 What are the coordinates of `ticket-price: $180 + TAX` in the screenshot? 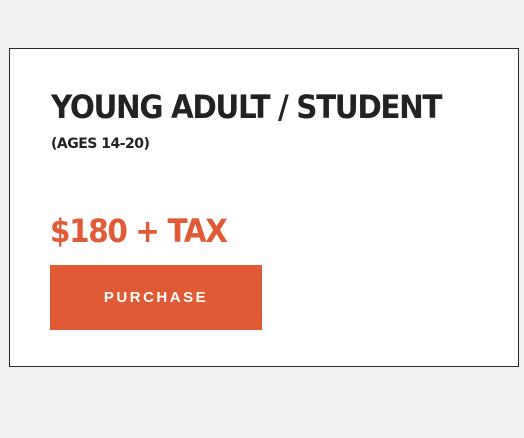 It's located at (139, 231).